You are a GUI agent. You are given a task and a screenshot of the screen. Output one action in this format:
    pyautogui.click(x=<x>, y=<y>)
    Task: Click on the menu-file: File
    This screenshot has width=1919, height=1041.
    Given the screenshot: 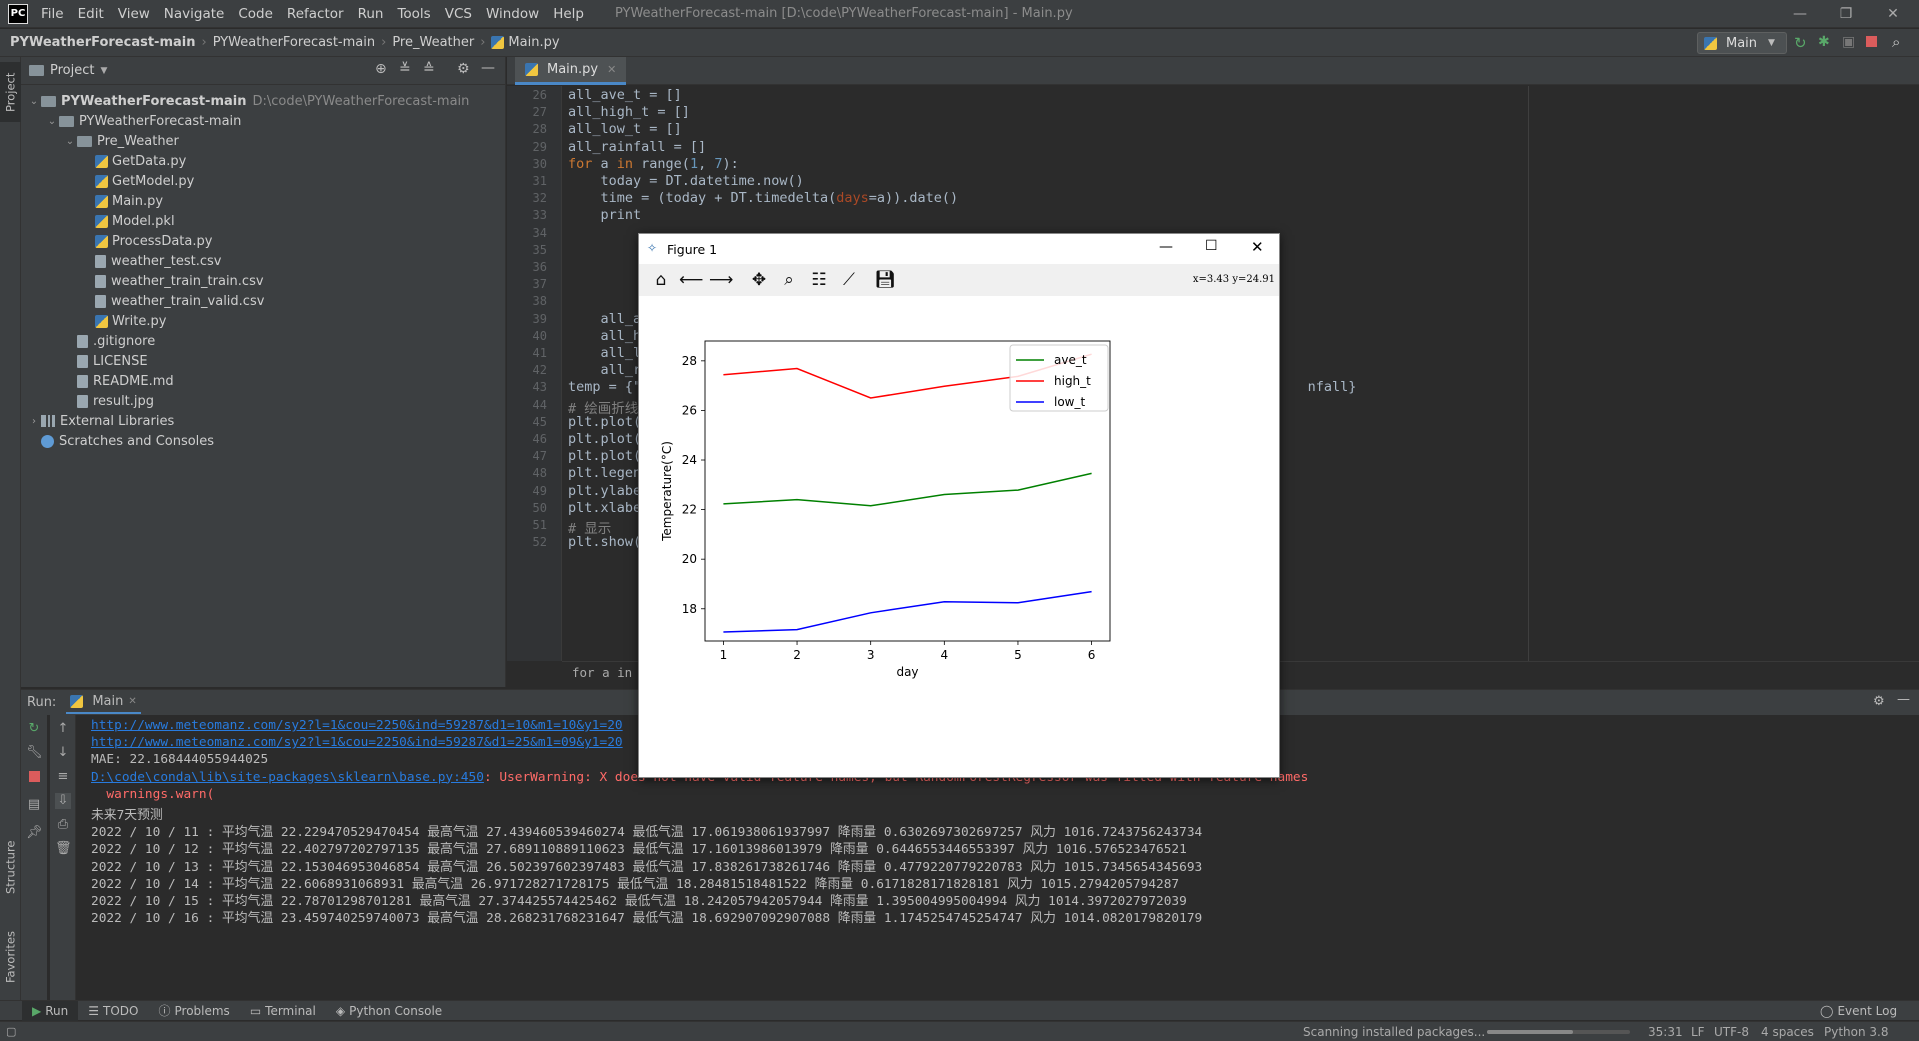 What is the action you would take?
    pyautogui.click(x=52, y=14)
    